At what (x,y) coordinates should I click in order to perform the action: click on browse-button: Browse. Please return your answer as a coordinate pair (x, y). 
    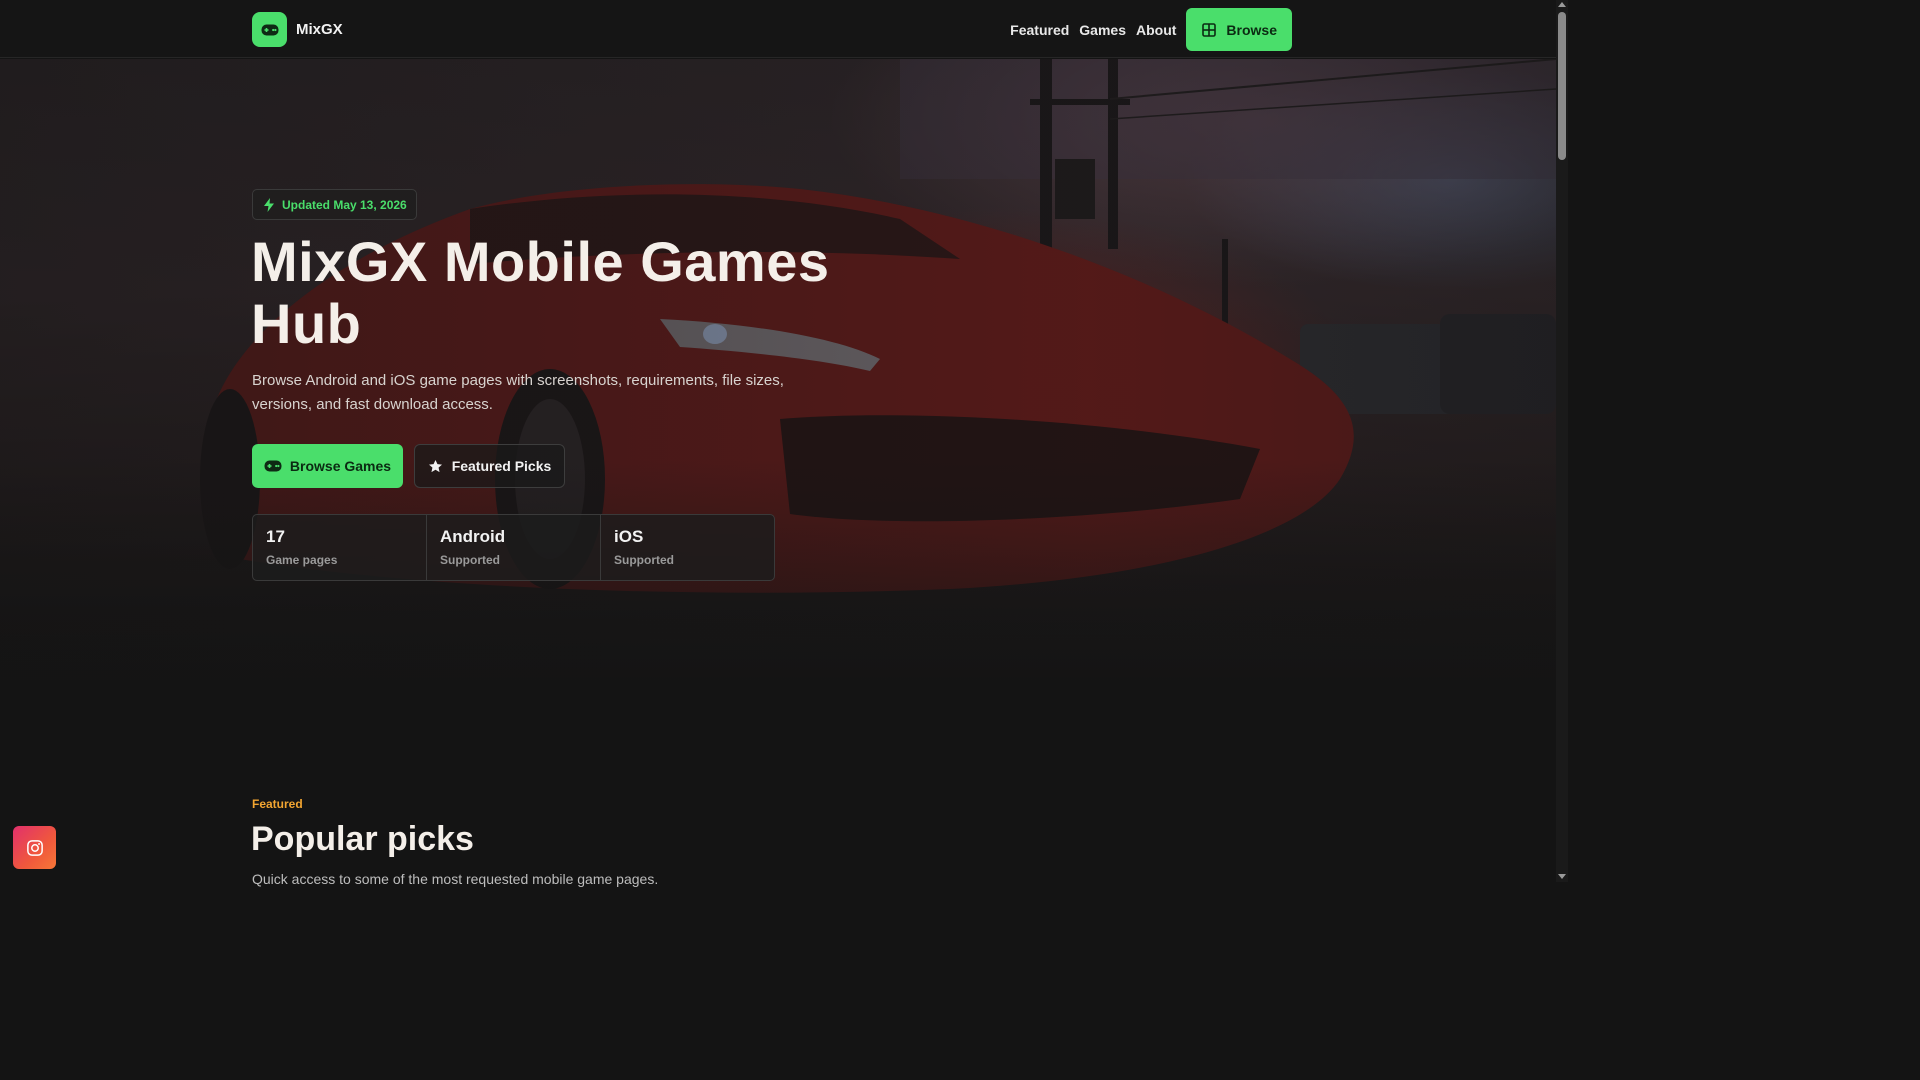
    Looking at the image, I should click on (1239, 29).